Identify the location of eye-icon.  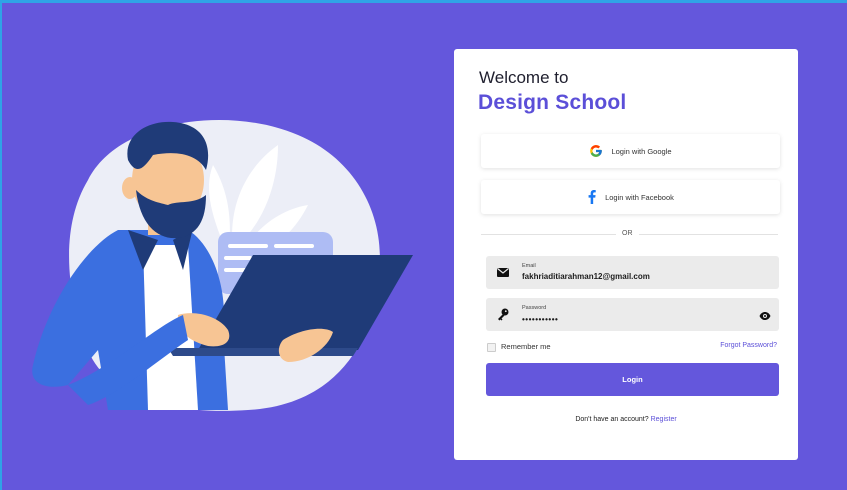
(765, 315).